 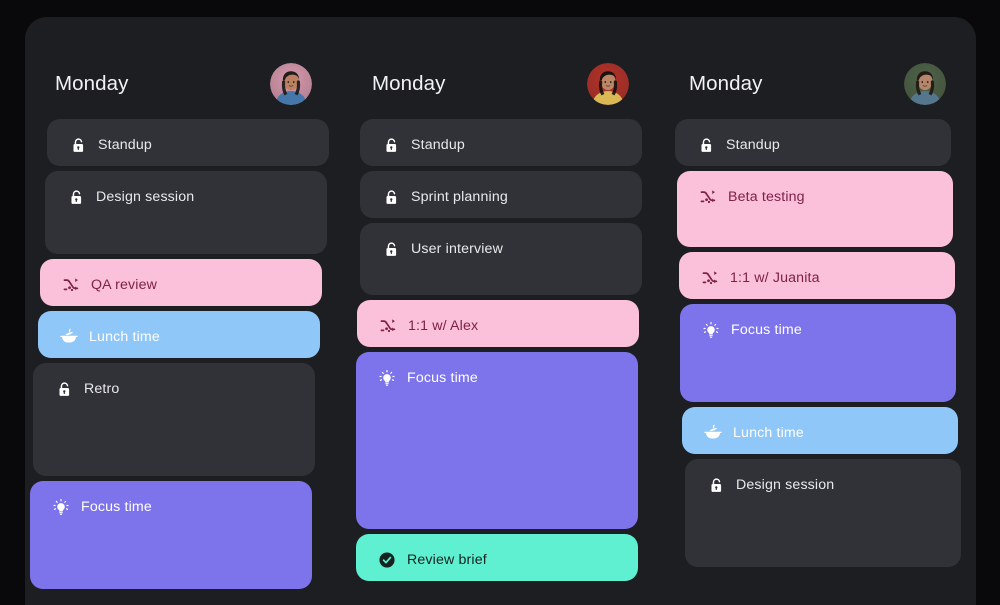 I want to click on event-card-label: 1:1 w/ Juanita, so click(x=775, y=278).